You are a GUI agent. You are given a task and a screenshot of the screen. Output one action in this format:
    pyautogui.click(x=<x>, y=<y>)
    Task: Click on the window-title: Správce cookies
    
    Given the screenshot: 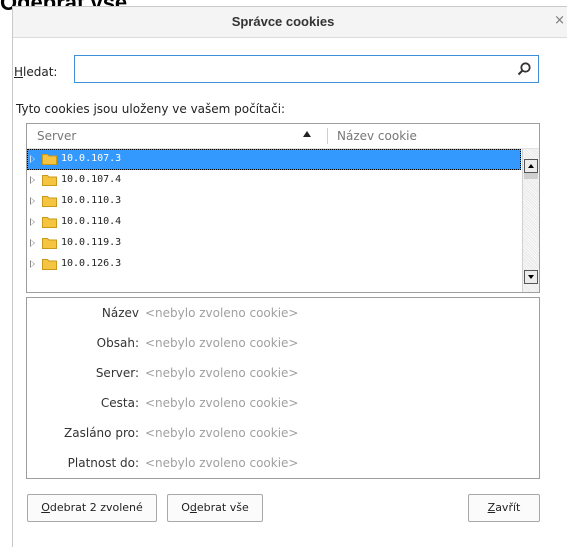 What is the action you would take?
    pyautogui.click(x=283, y=21)
    